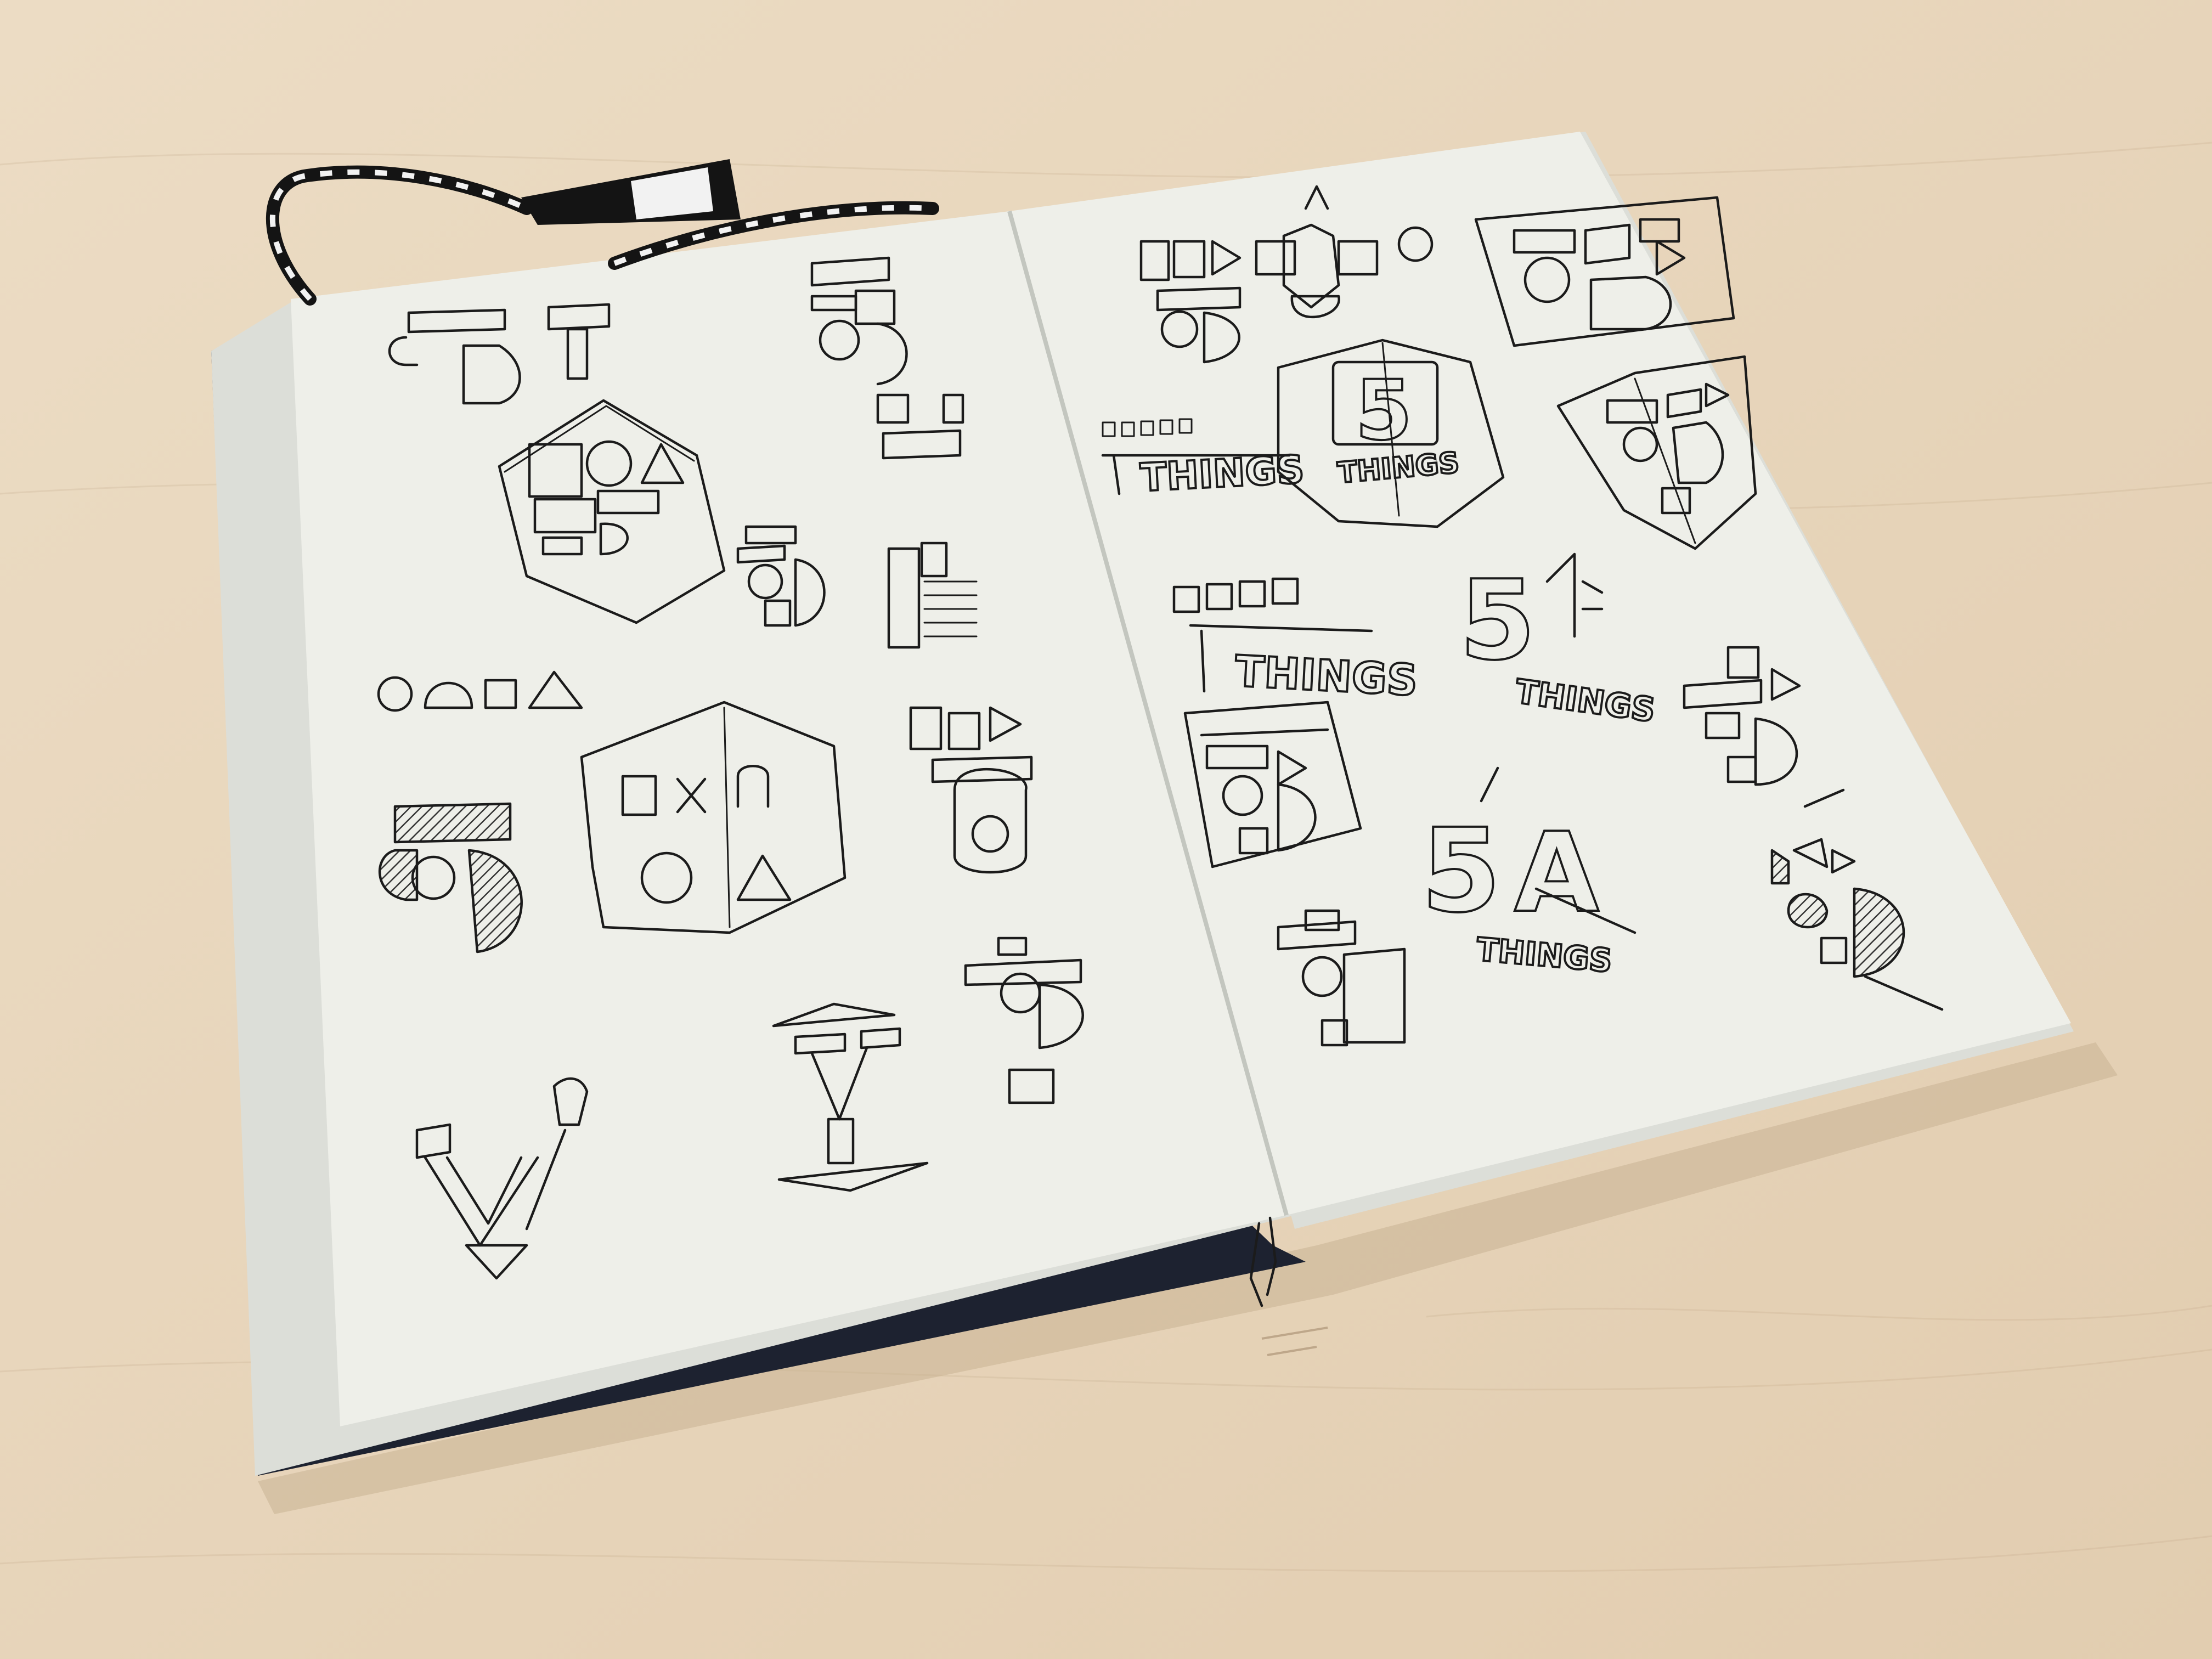  What do you see at coordinates (1556, 873) in the screenshot?
I see `a-letter: A` at bounding box center [1556, 873].